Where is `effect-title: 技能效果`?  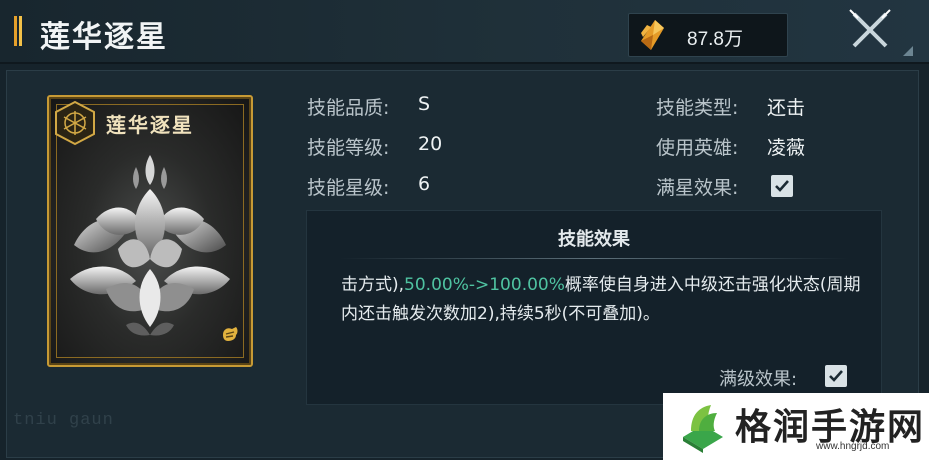
effect-title: 技能效果 is located at coordinates (594, 239).